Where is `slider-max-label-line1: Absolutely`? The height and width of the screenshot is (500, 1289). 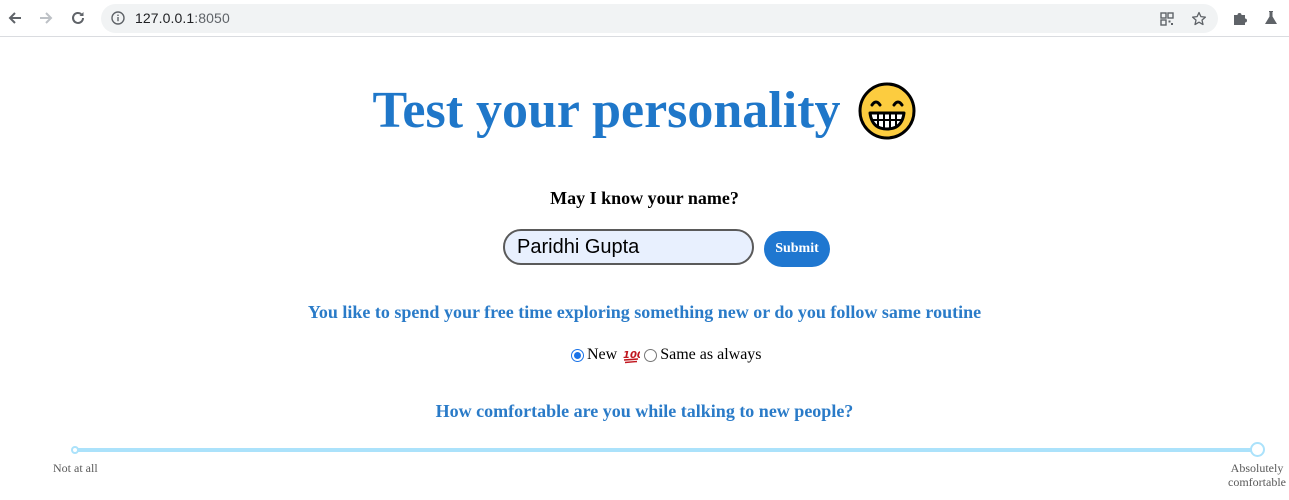
slider-max-label-line1: Absolutely is located at coordinates (1257, 468).